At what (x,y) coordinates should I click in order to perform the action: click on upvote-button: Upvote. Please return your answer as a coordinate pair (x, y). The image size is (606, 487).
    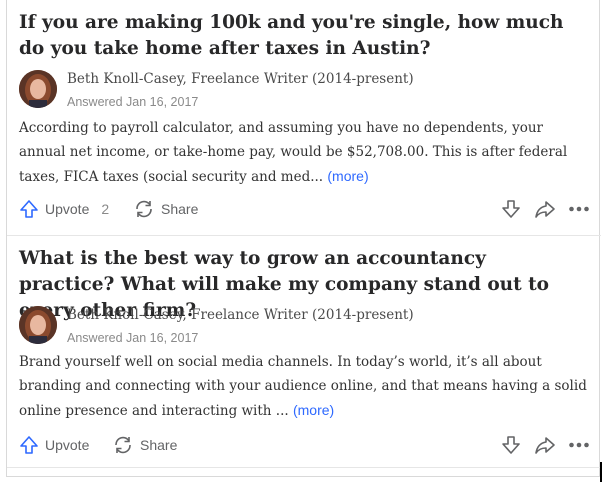
    Looking at the image, I should click on (54, 445).